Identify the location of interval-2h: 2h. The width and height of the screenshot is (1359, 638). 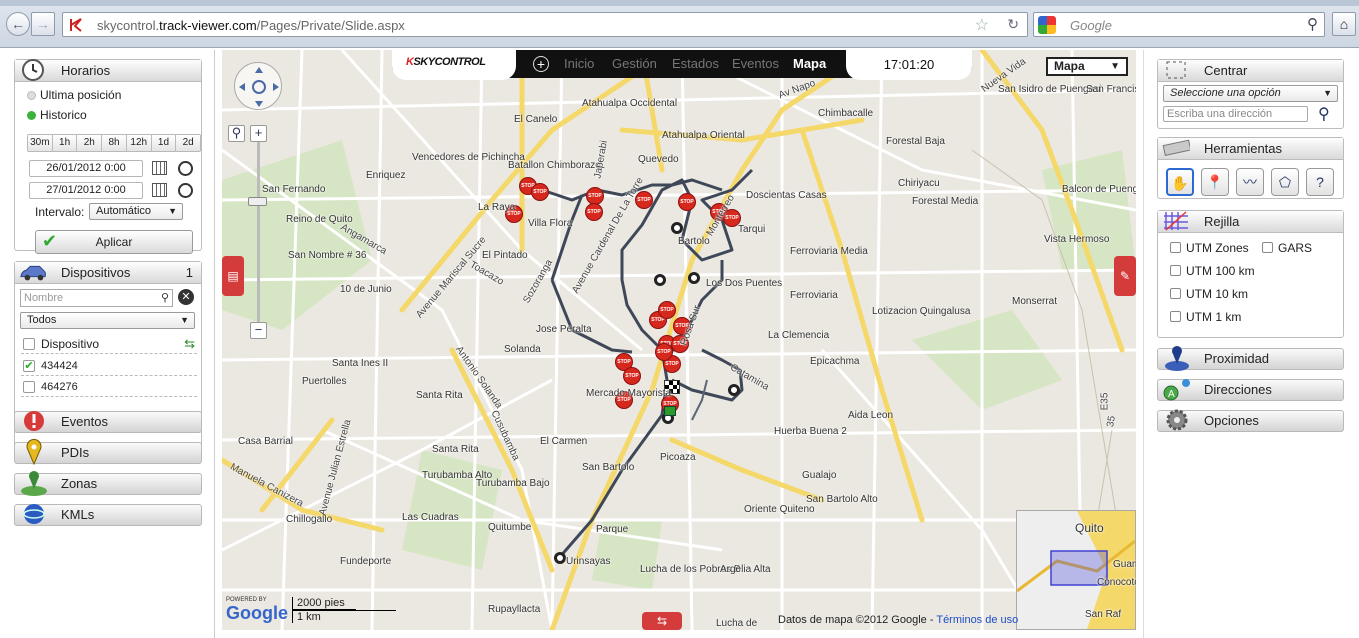
(90, 143).